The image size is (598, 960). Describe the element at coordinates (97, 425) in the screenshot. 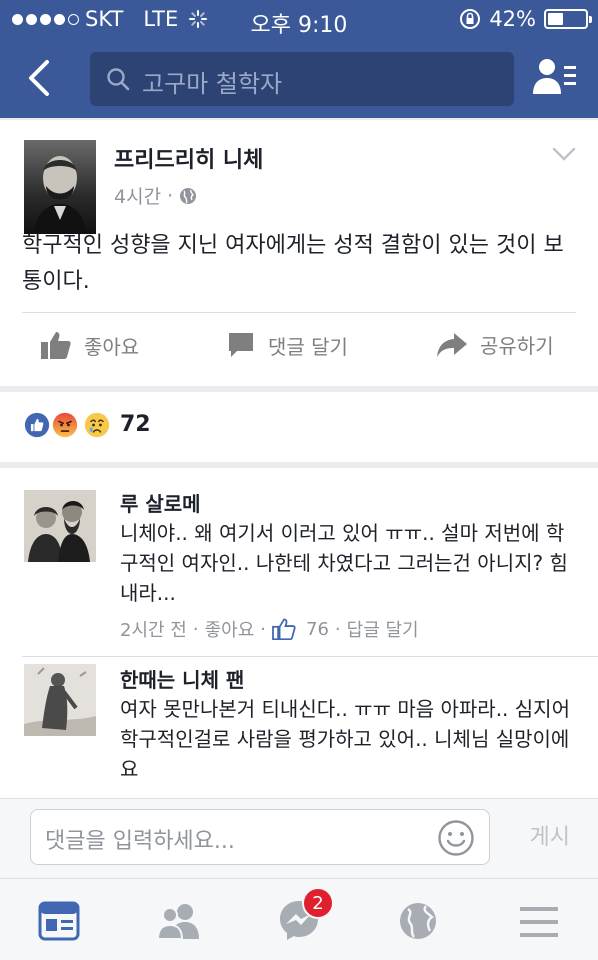

I see `sad-reaction-icon` at that location.